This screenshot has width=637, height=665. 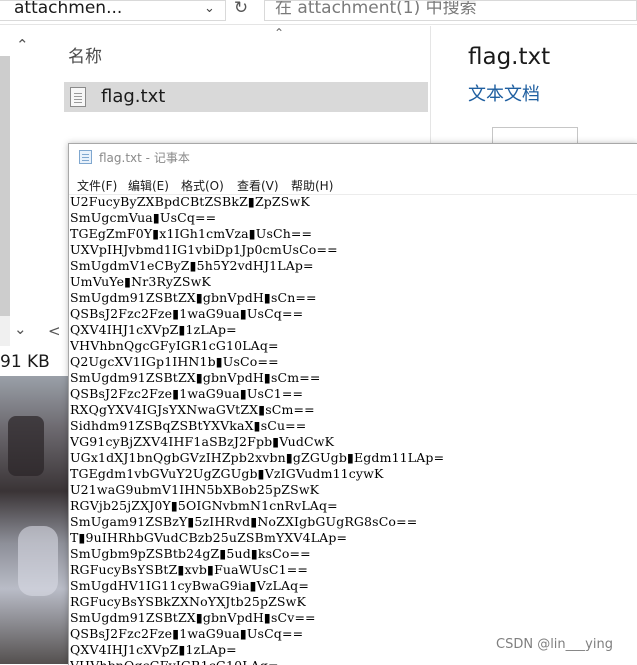 I want to click on text-line: RGVjb25jZXJ0Y▮5OIGNvbmN1cnRvLAq=, so click(x=204, y=505).